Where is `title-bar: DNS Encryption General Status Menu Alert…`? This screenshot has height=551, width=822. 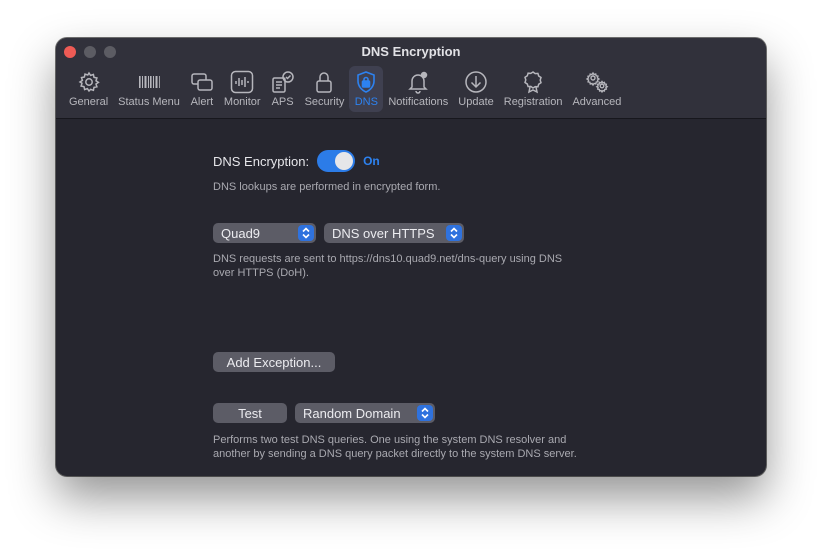
title-bar: DNS Encryption General Status Menu Alert… is located at coordinates (411, 78).